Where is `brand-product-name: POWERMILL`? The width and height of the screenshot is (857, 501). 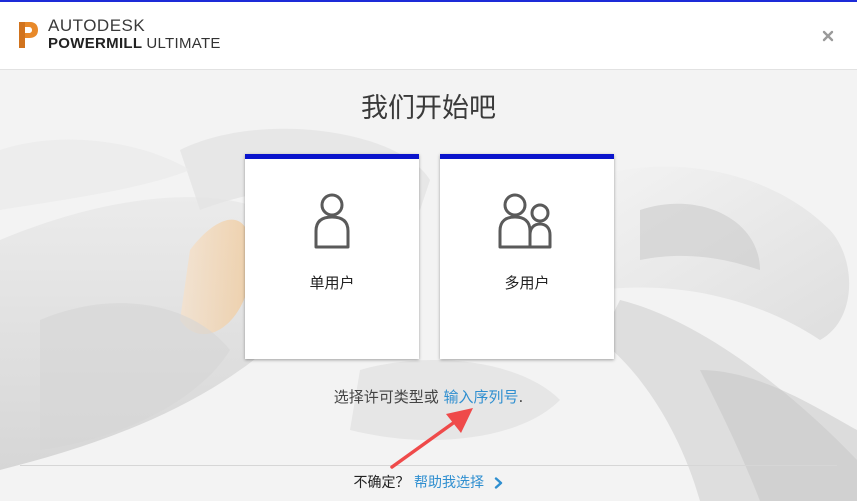
brand-product-name: POWERMILL is located at coordinates (95, 43).